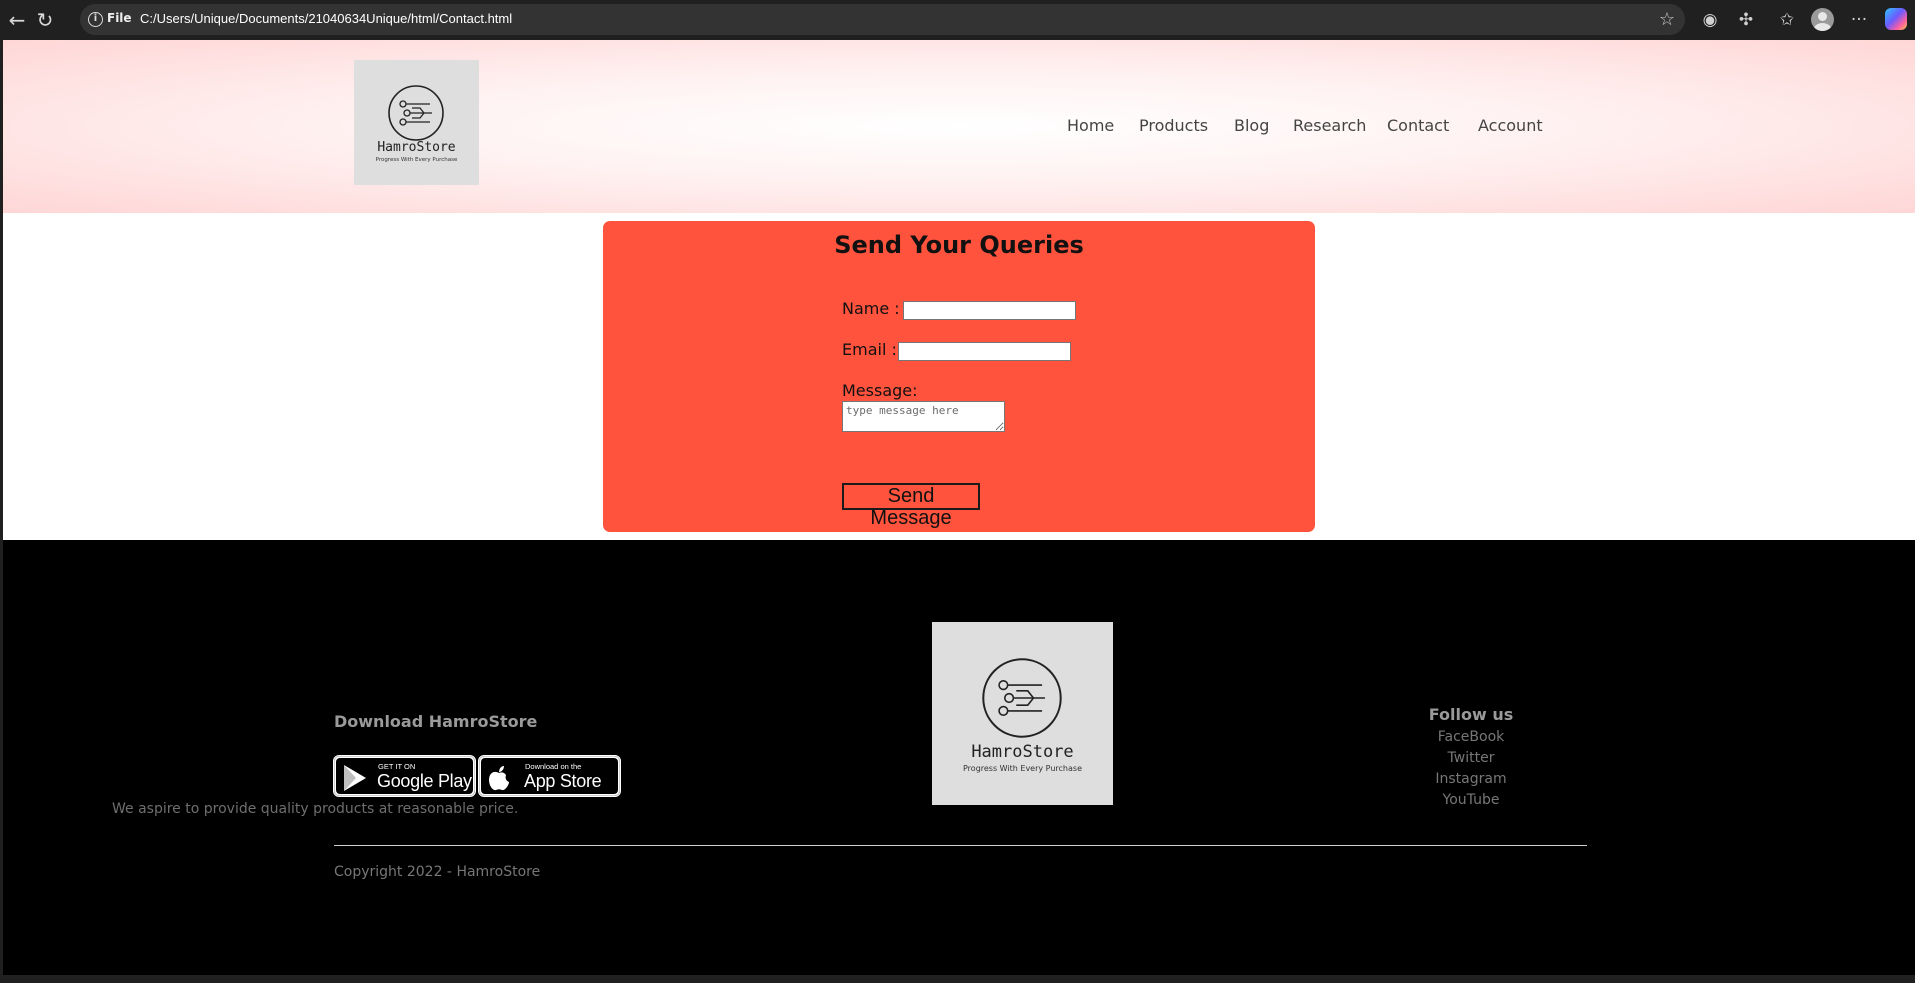 The image size is (1915, 983). What do you see at coordinates (45, 20) in the screenshot?
I see `reload-icon: ↻` at bounding box center [45, 20].